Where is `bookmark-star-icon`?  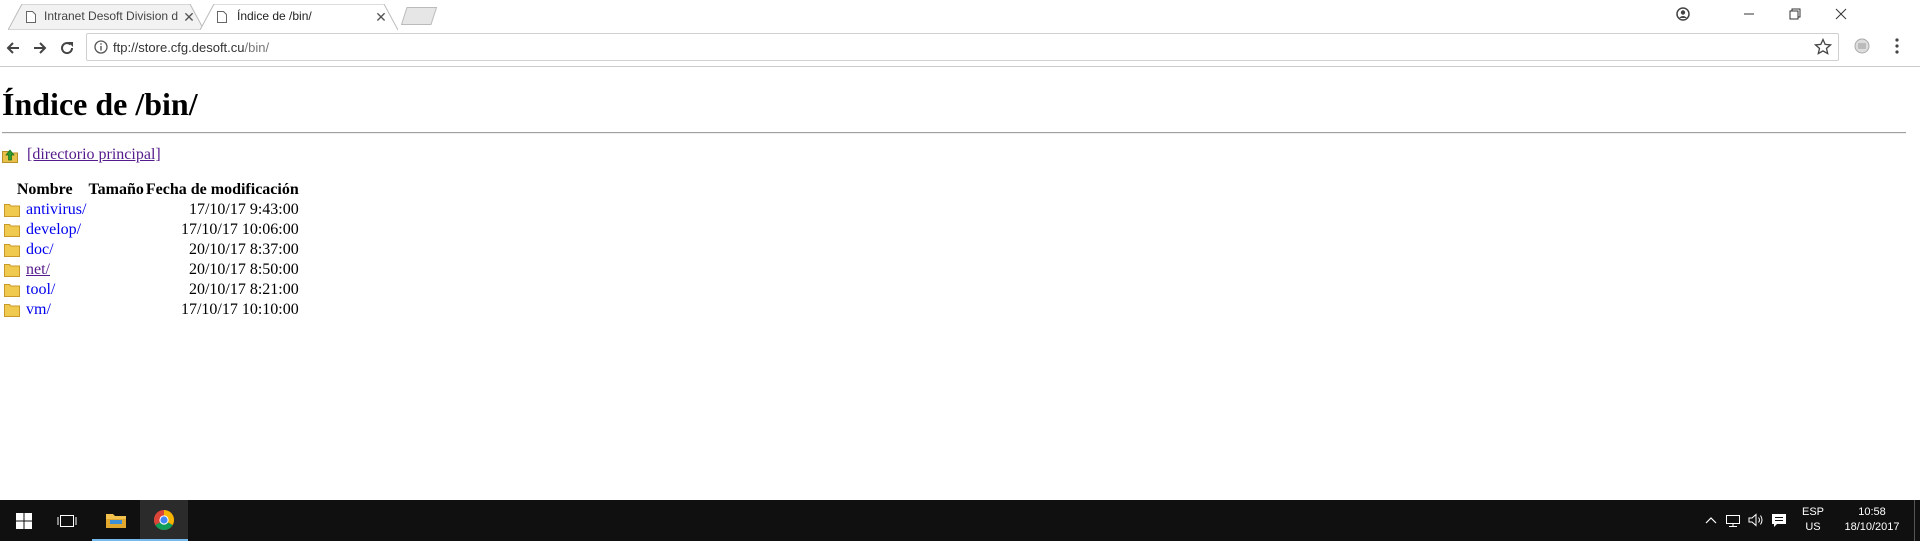 bookmark-star-icon is located at coordinates (1823, 47).